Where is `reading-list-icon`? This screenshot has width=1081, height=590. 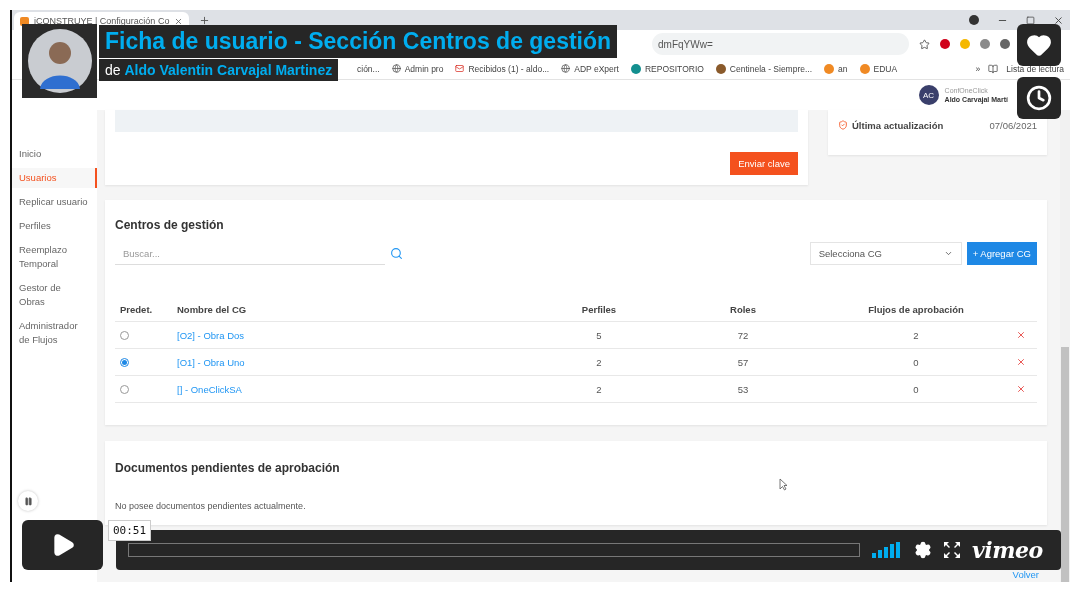 reading-list-icon is located at coordinates (993, 68).